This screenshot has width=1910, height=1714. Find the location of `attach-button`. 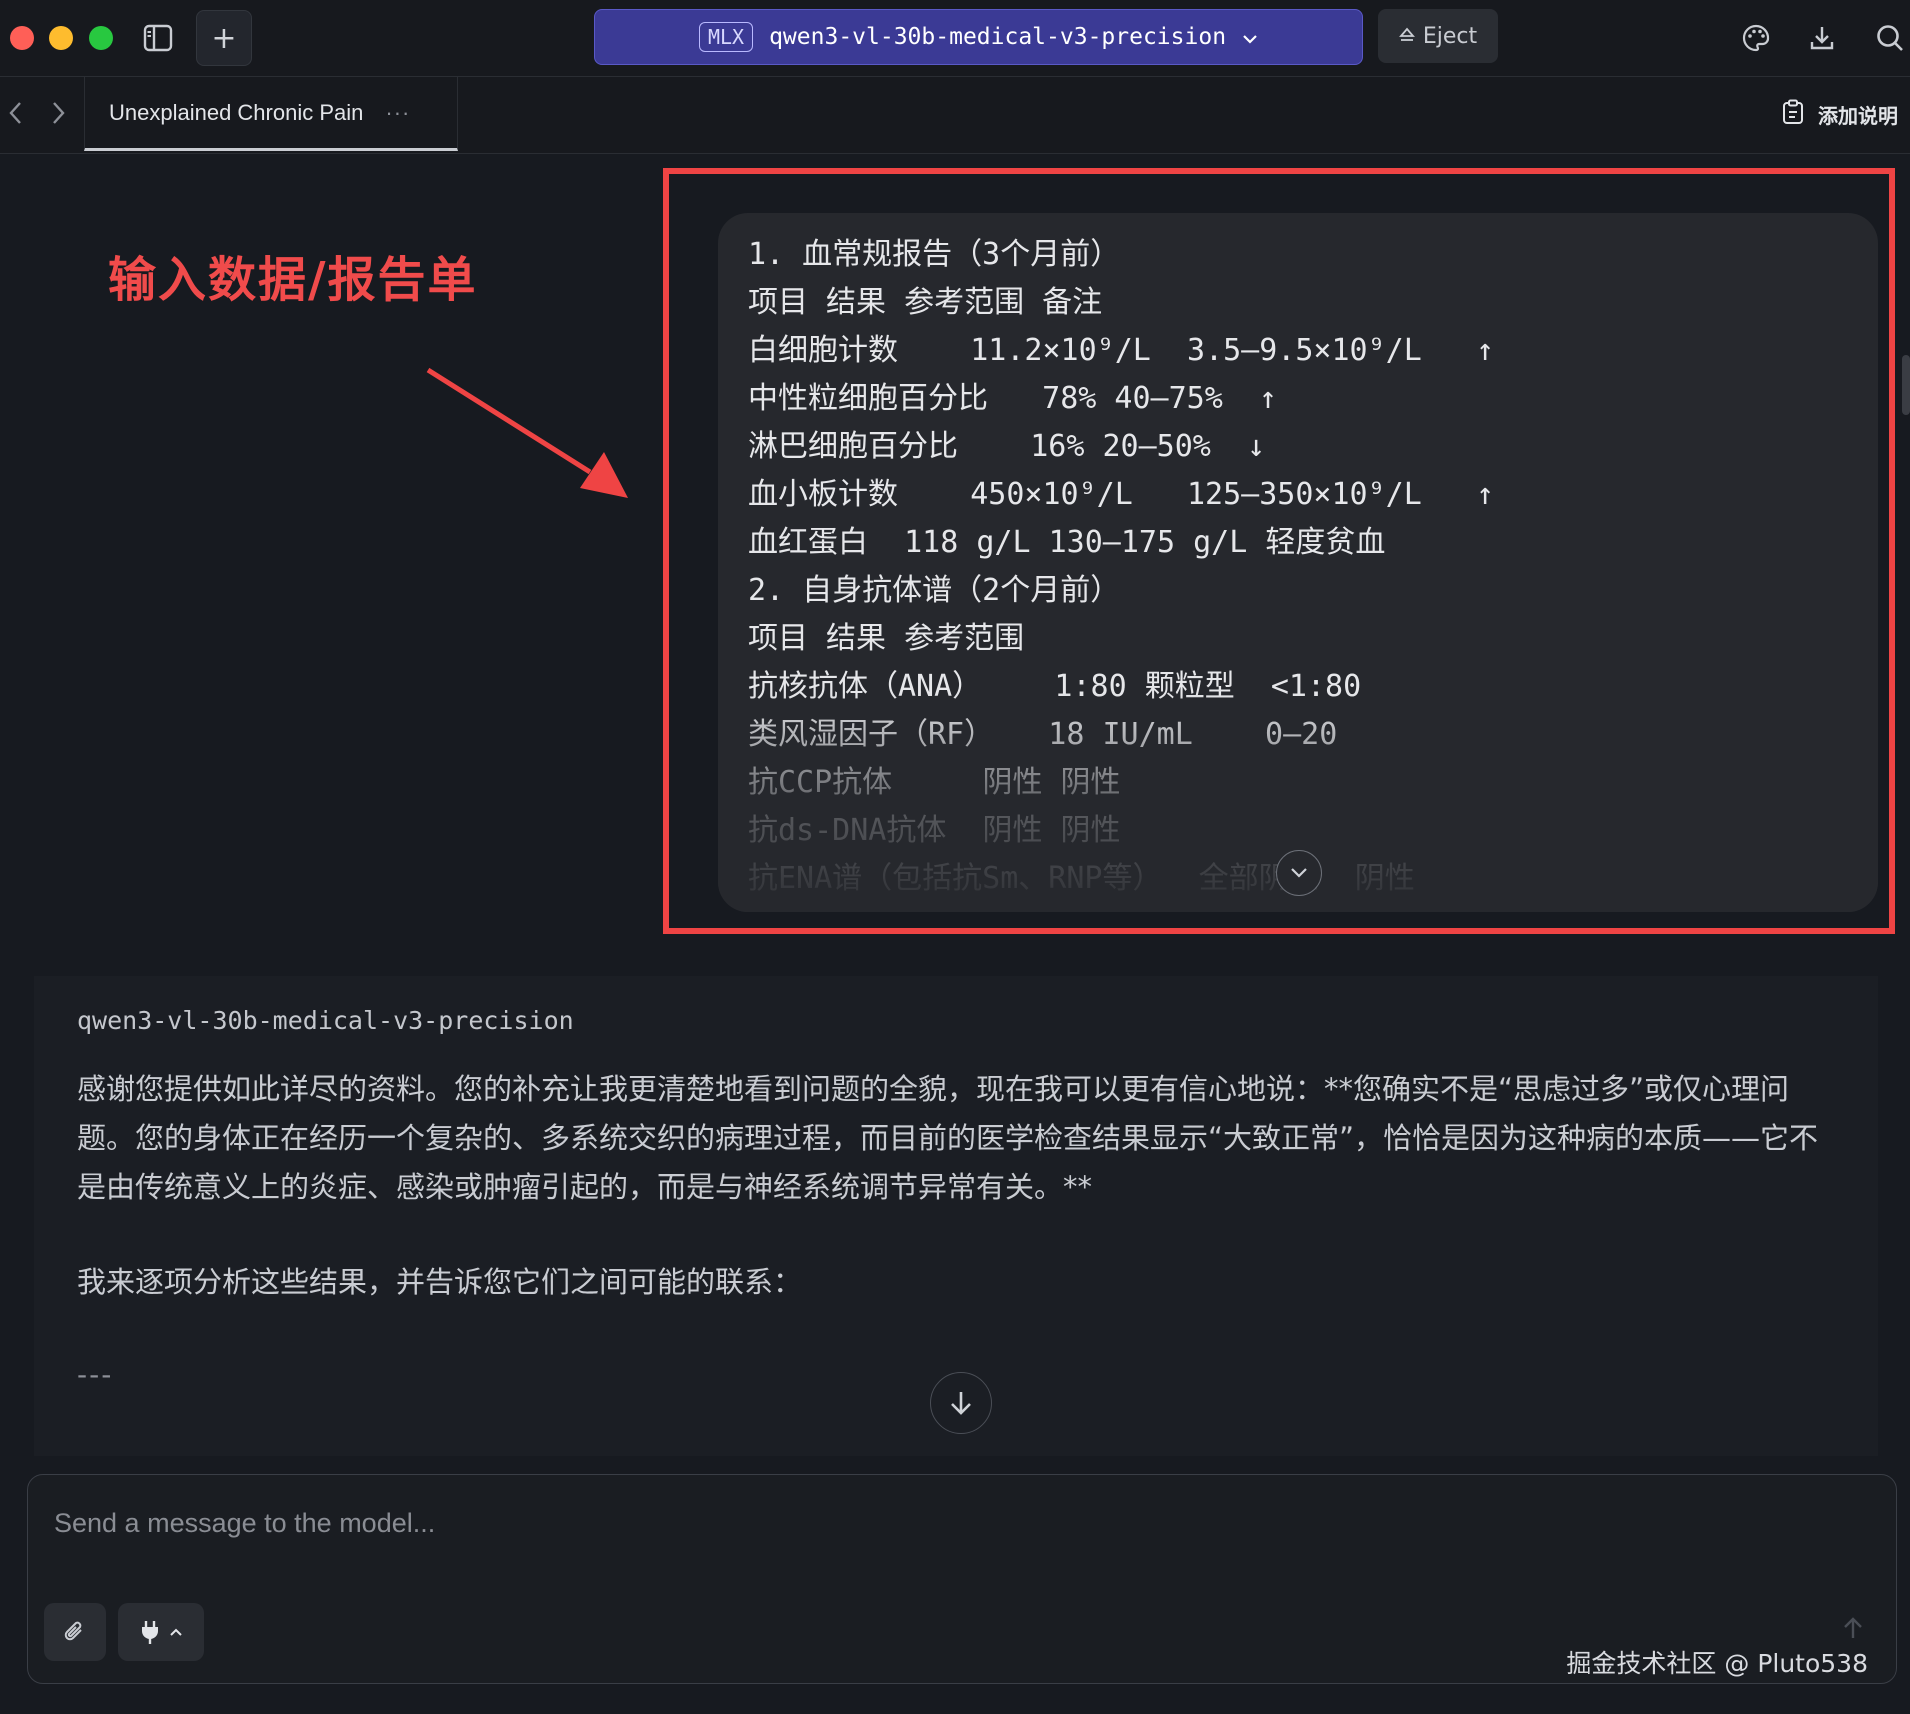

attach-button is located at coordinates (75, 1632).